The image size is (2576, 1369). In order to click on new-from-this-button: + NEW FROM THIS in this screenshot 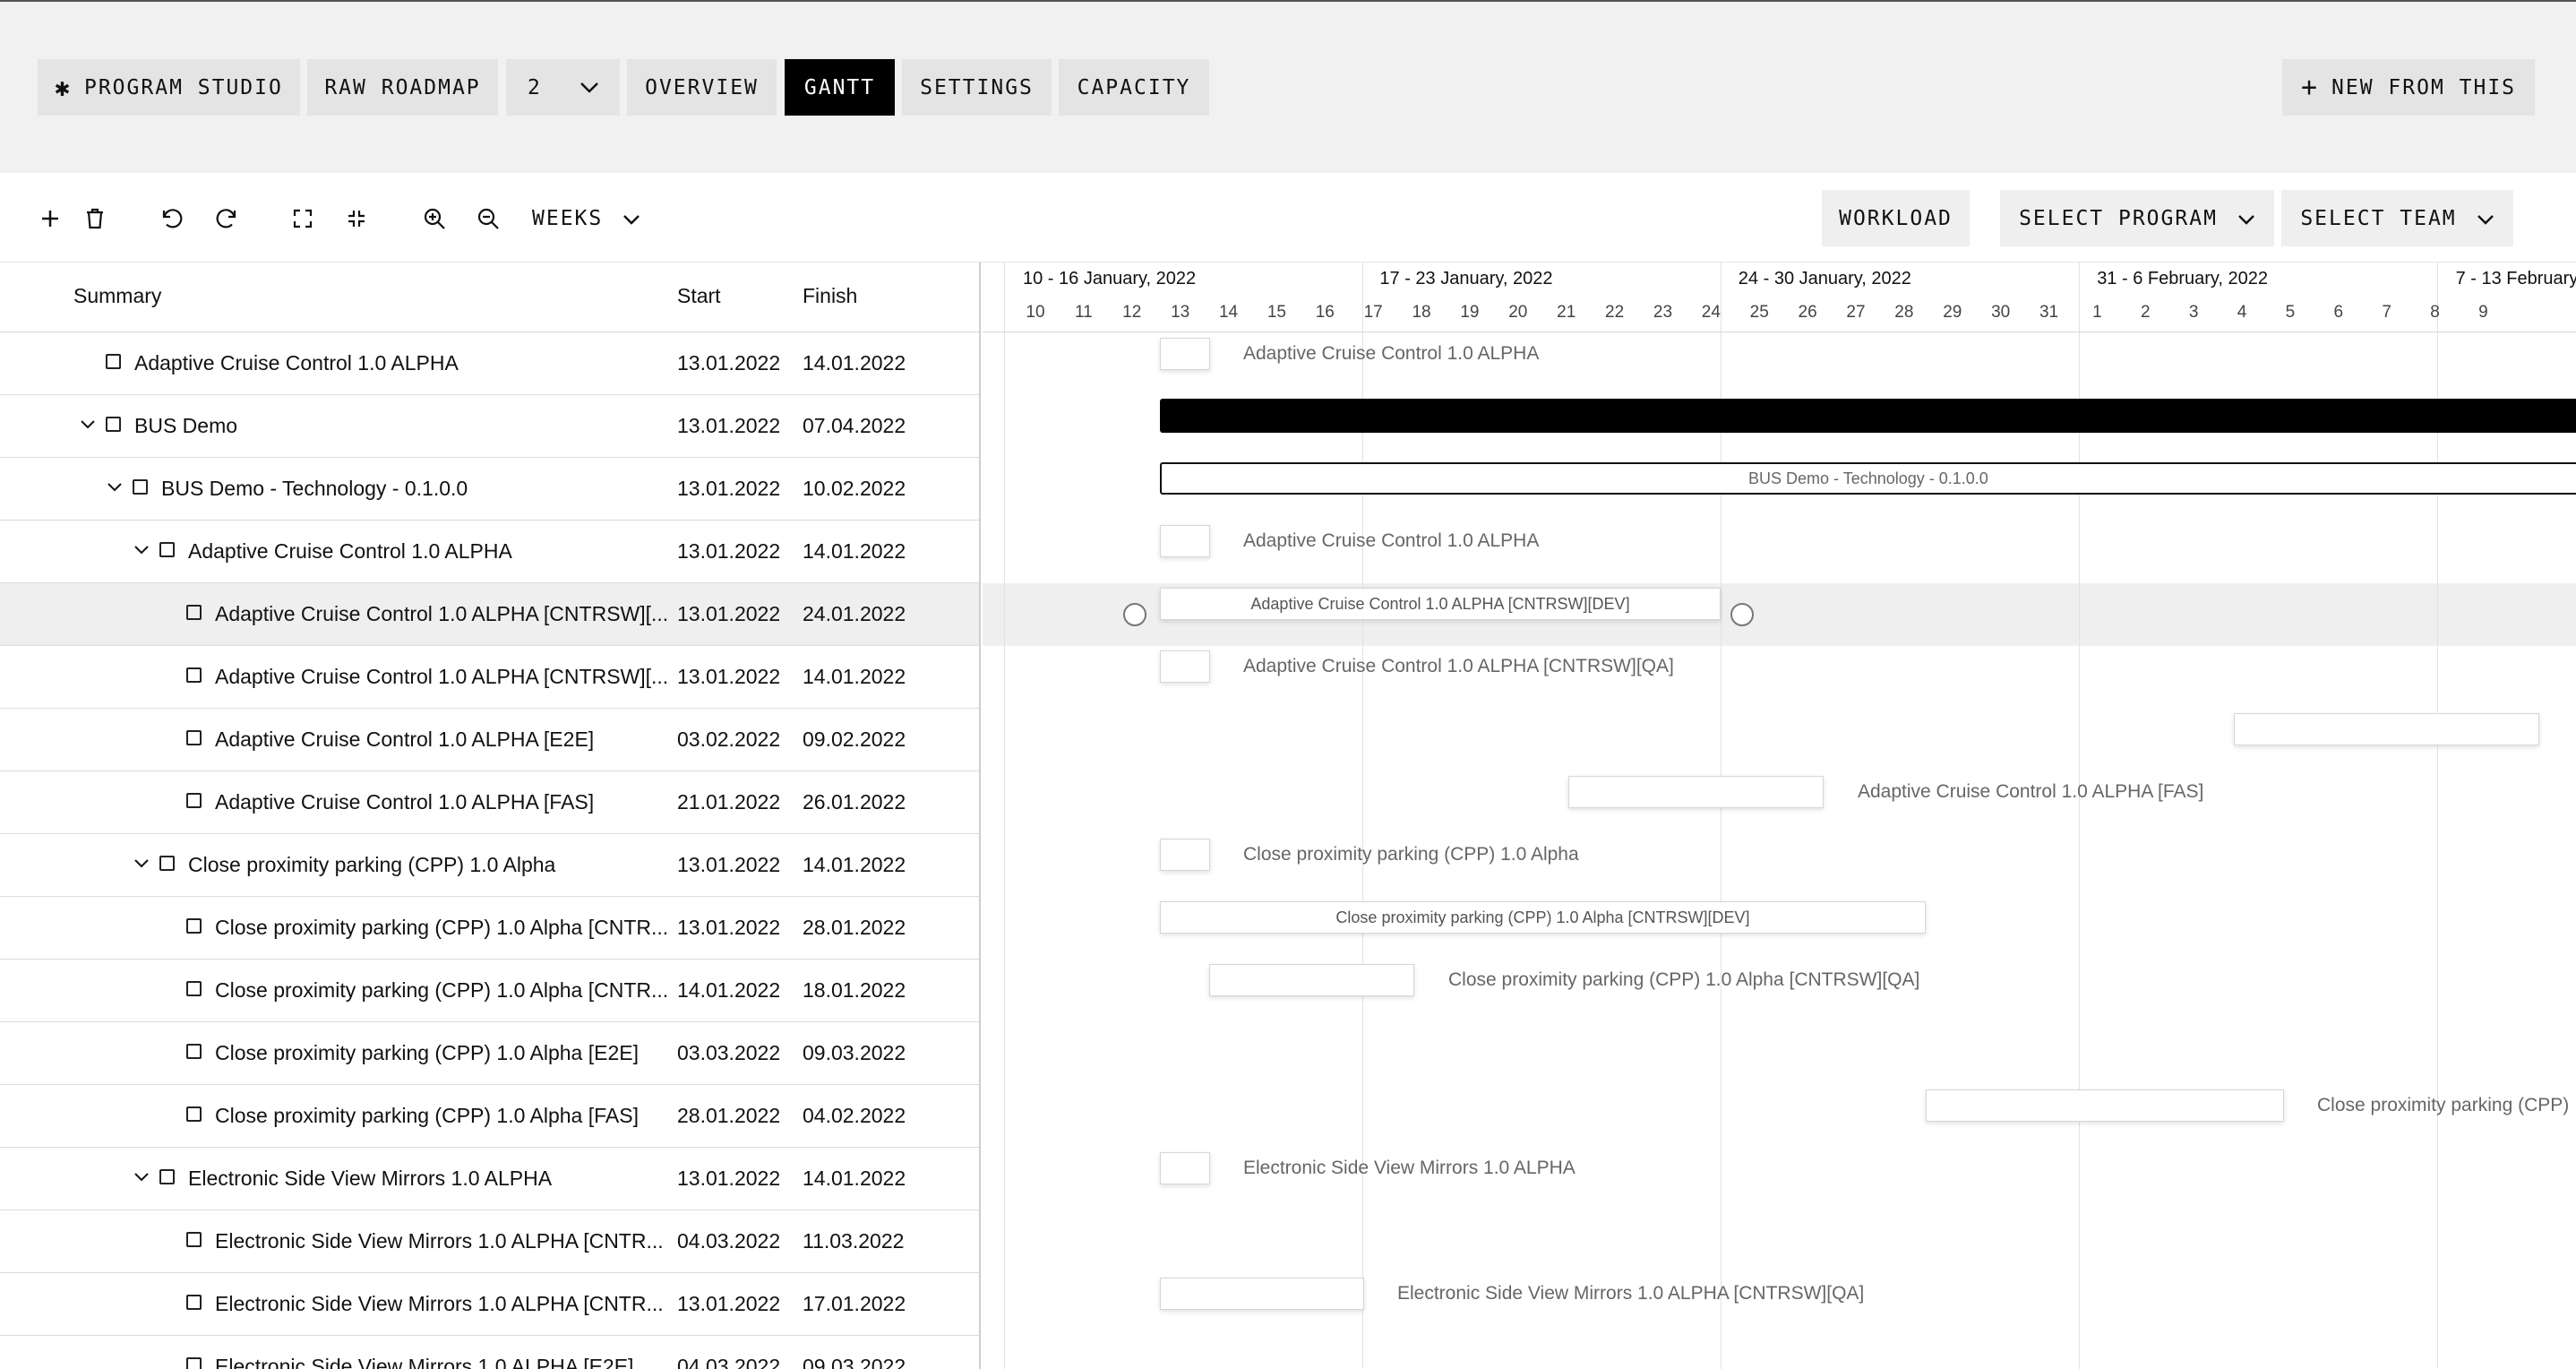, I will do `click(2408, 87)`.